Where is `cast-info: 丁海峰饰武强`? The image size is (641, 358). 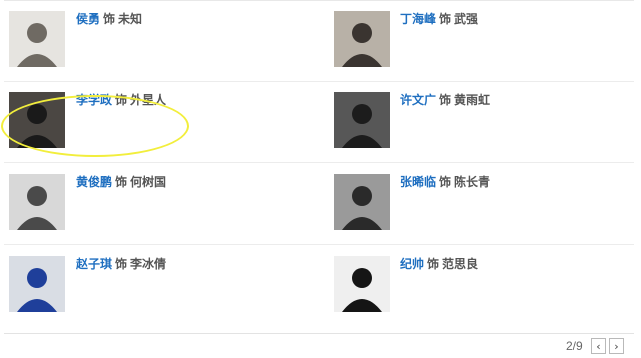
cast-info: 丁海峰饰武强 is located at coordinates (439, 19).